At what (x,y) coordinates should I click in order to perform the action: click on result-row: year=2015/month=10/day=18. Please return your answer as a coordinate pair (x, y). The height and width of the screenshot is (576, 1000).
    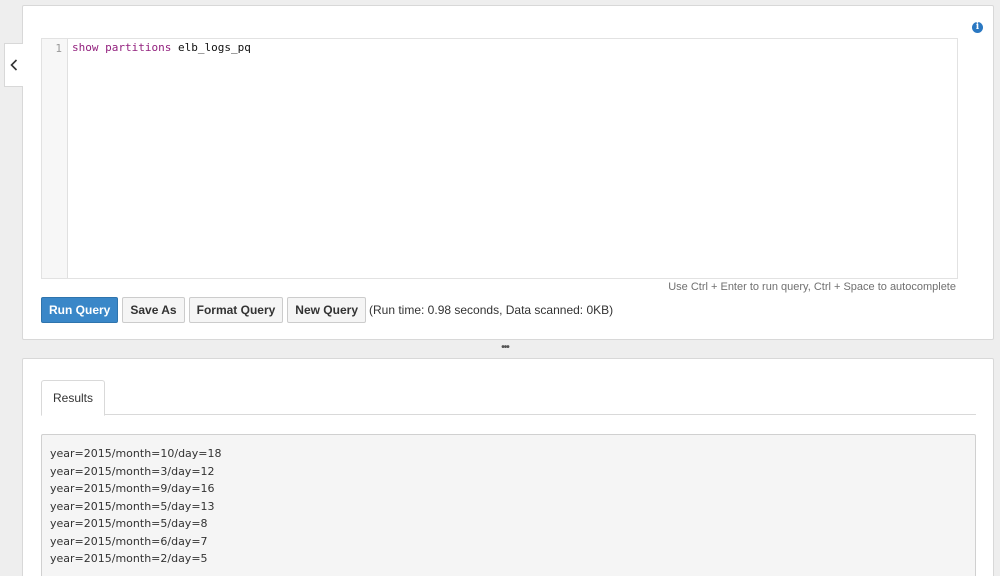
    Looking at the image, I should click on (136, 453).